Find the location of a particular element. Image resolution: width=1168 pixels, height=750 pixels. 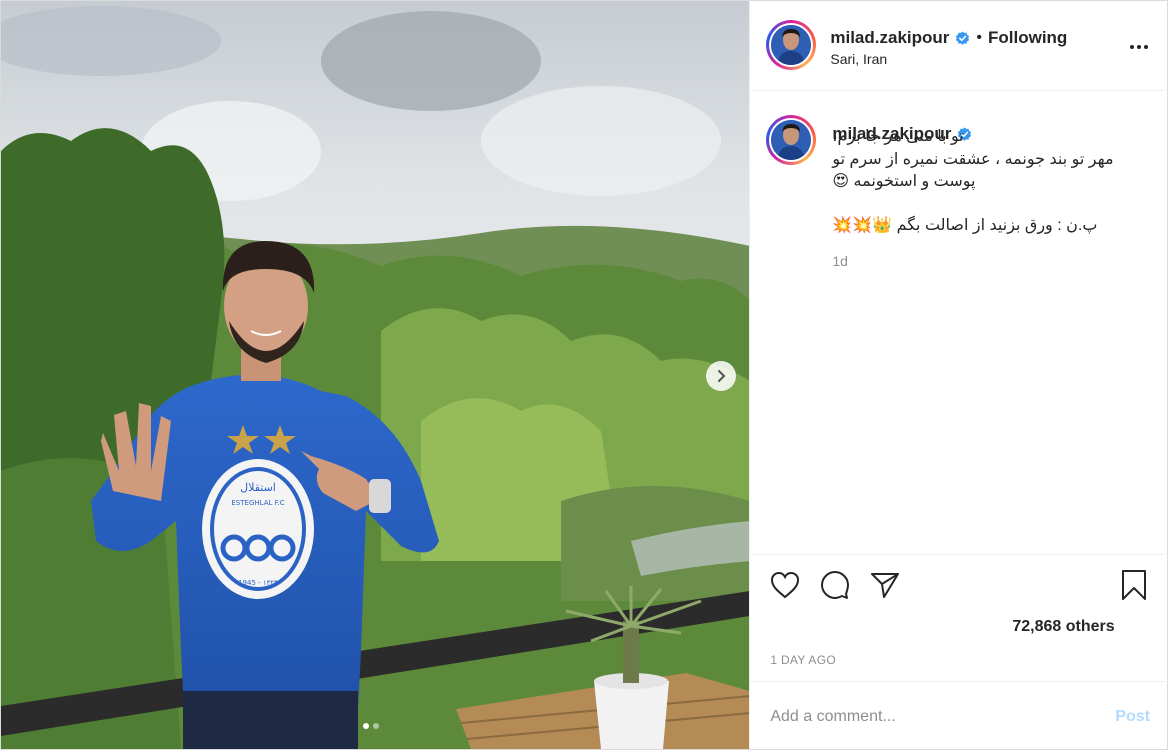

comment-input is located at coordinates (930, 717).